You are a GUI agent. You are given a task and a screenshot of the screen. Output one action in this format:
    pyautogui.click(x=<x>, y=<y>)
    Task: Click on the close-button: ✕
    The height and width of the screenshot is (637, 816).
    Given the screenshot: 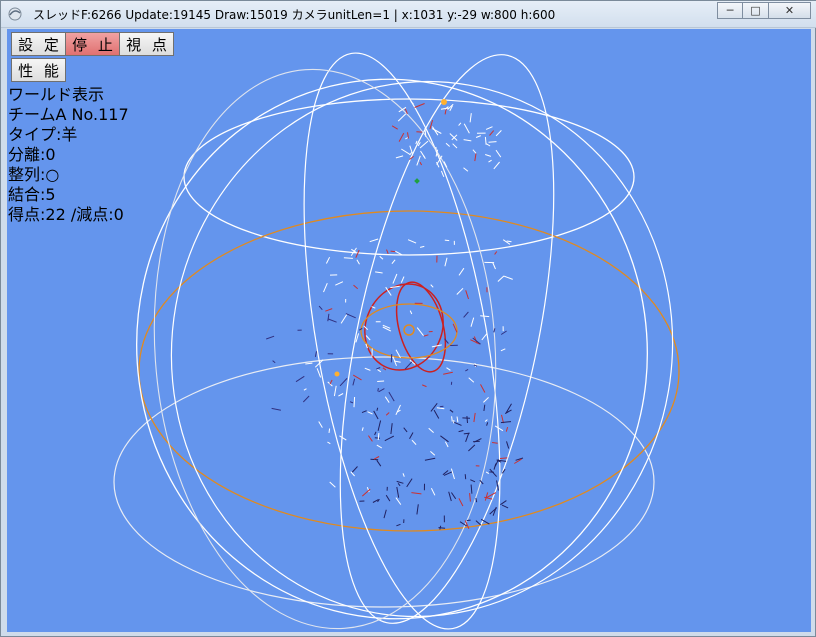 What is the action you would take?
    pyautogui.click(x=790, y=10)
    